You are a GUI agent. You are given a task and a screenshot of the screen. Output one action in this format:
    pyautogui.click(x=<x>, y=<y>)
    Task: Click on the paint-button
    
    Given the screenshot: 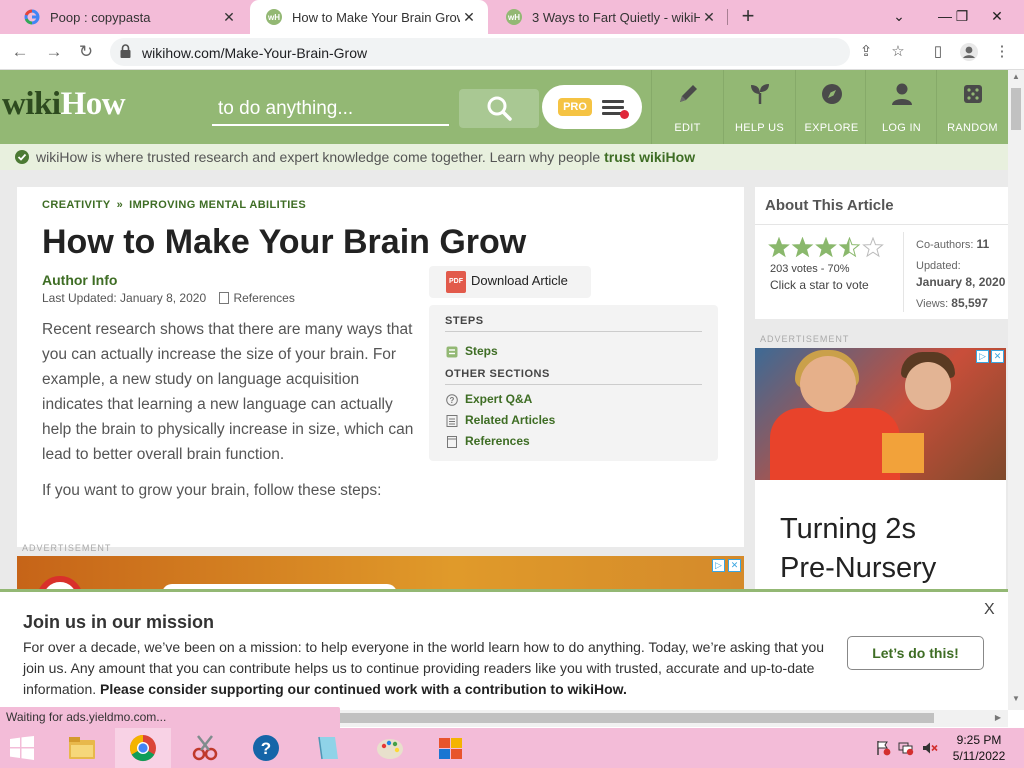 What is the action you would take?
    pyautogui.click(x=390, y=748)
    